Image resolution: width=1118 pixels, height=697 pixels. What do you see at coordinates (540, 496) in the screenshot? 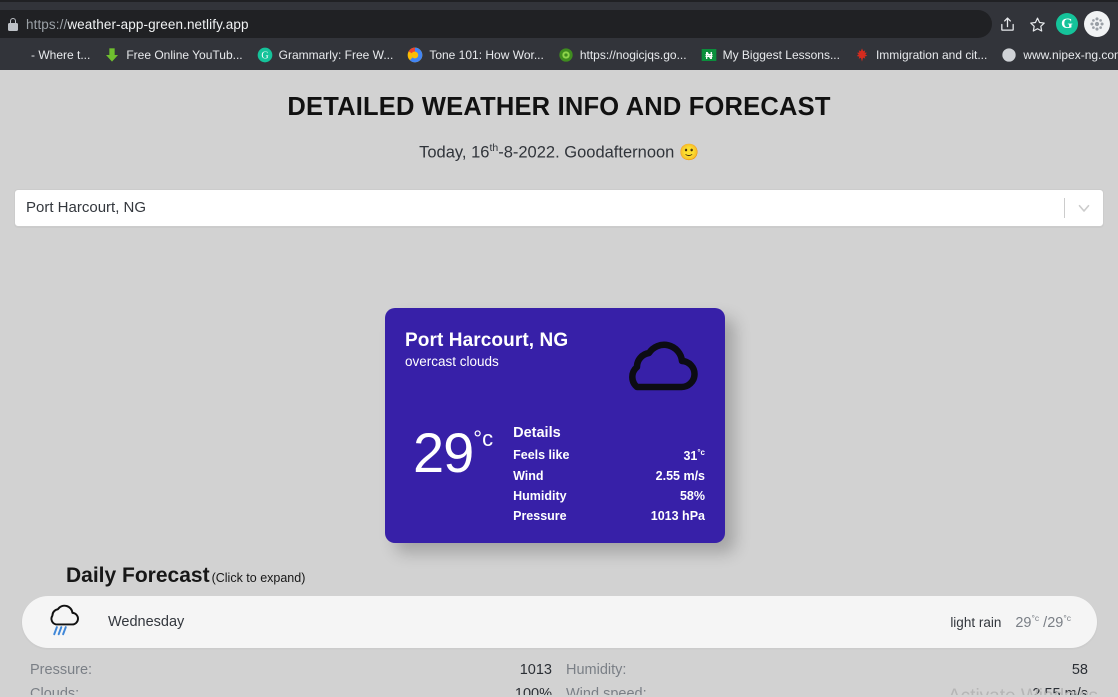
I see `detail-label: Humidity` at bounding box center [540, 496].